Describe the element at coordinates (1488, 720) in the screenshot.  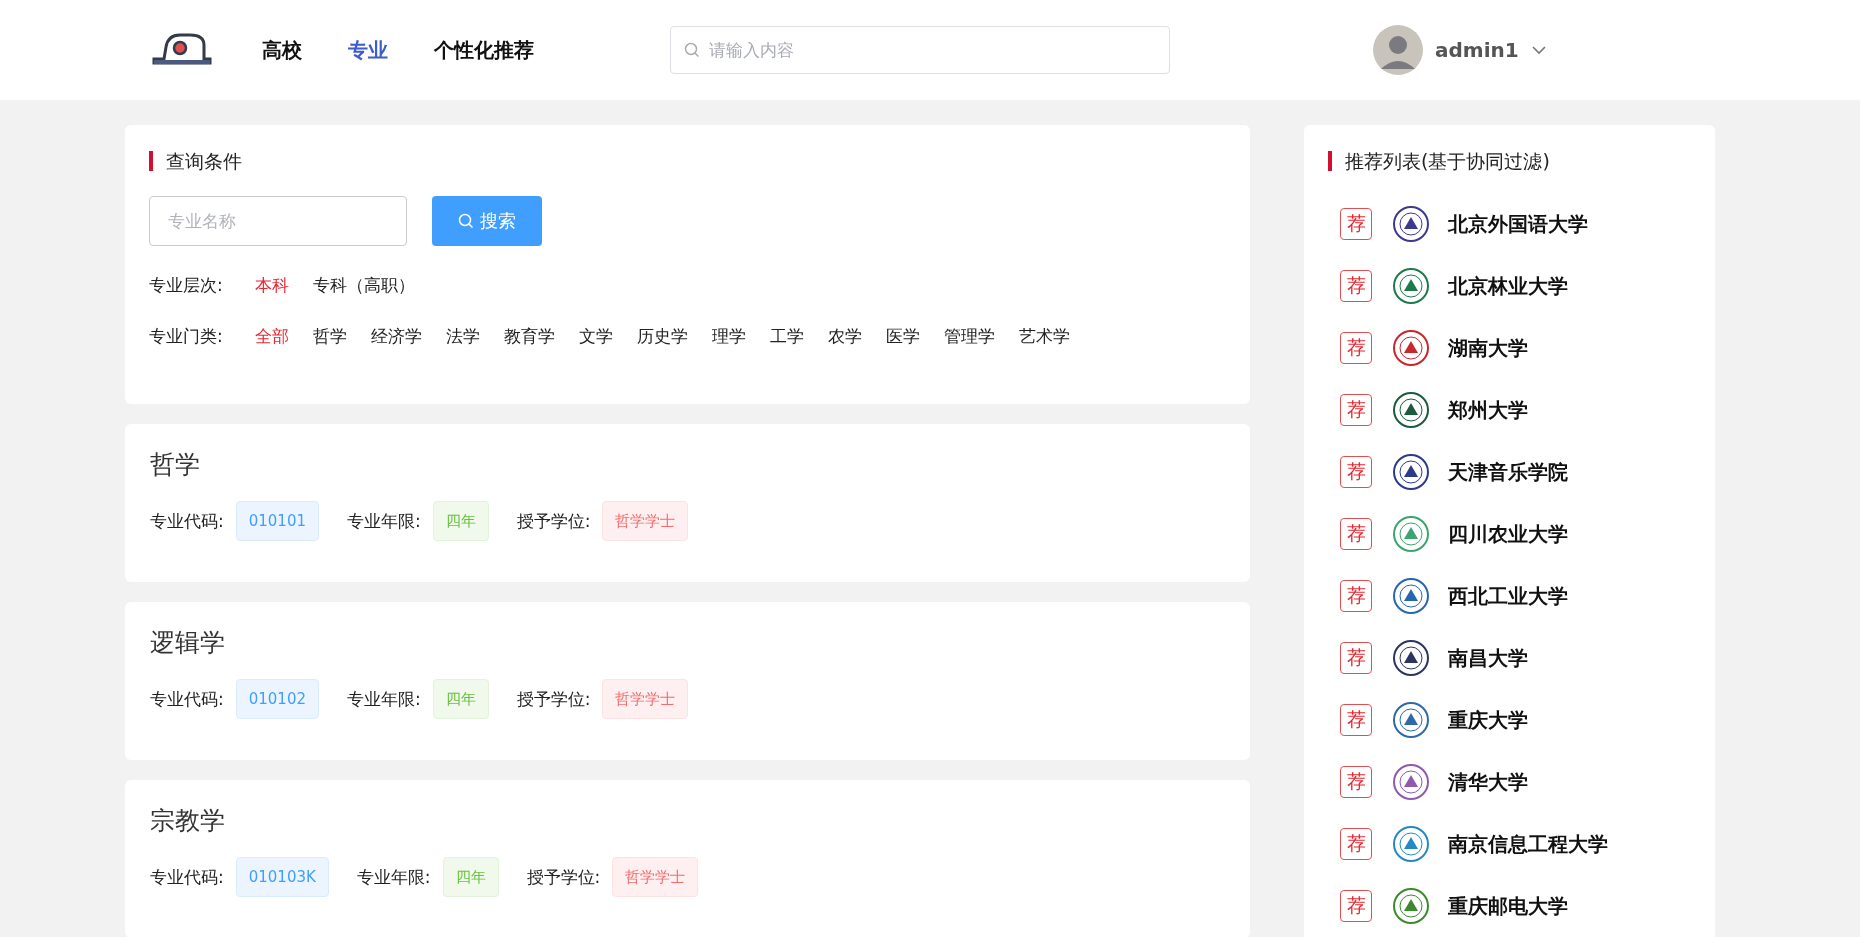
I see `university-link: 重庆大学` at that location.